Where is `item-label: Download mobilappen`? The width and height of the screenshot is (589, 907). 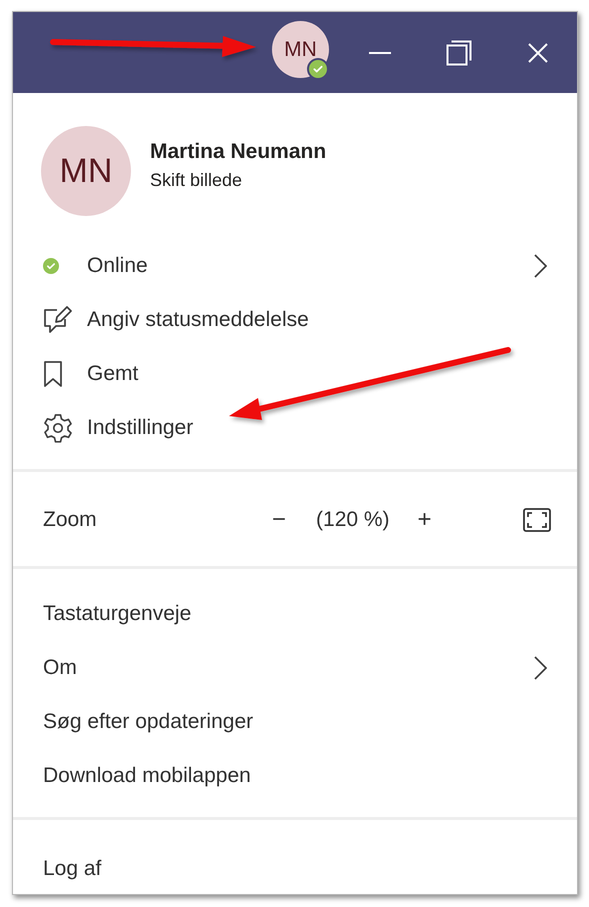
item-label: Download mobilappen is located at coordinates (147, 776).